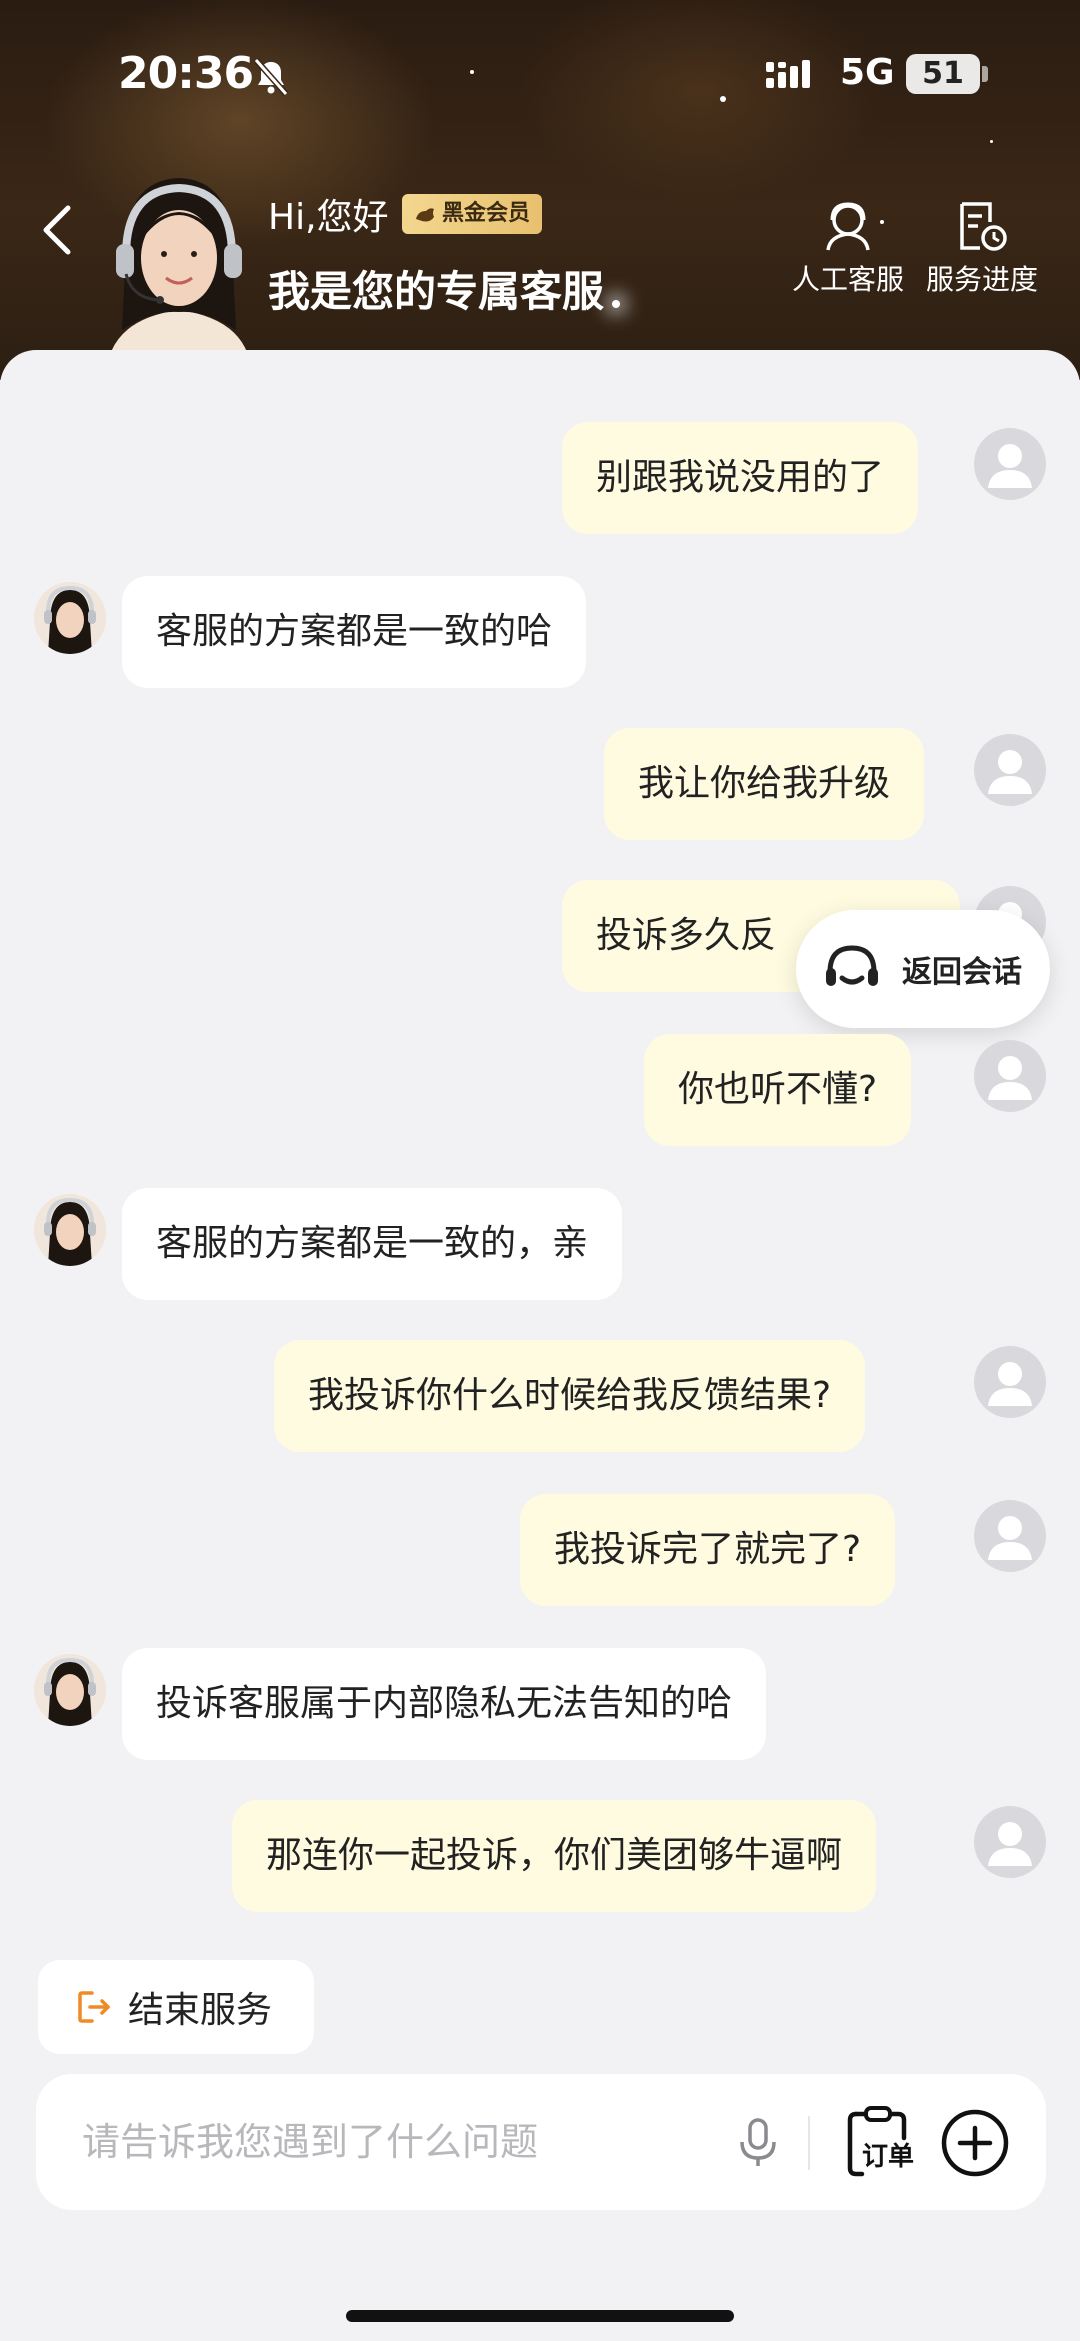 The height and width of the screenshot is (2341, 1080). Describe the element at coordinates (809, 2143) in the screenshot. I see `input-divider` at that location.